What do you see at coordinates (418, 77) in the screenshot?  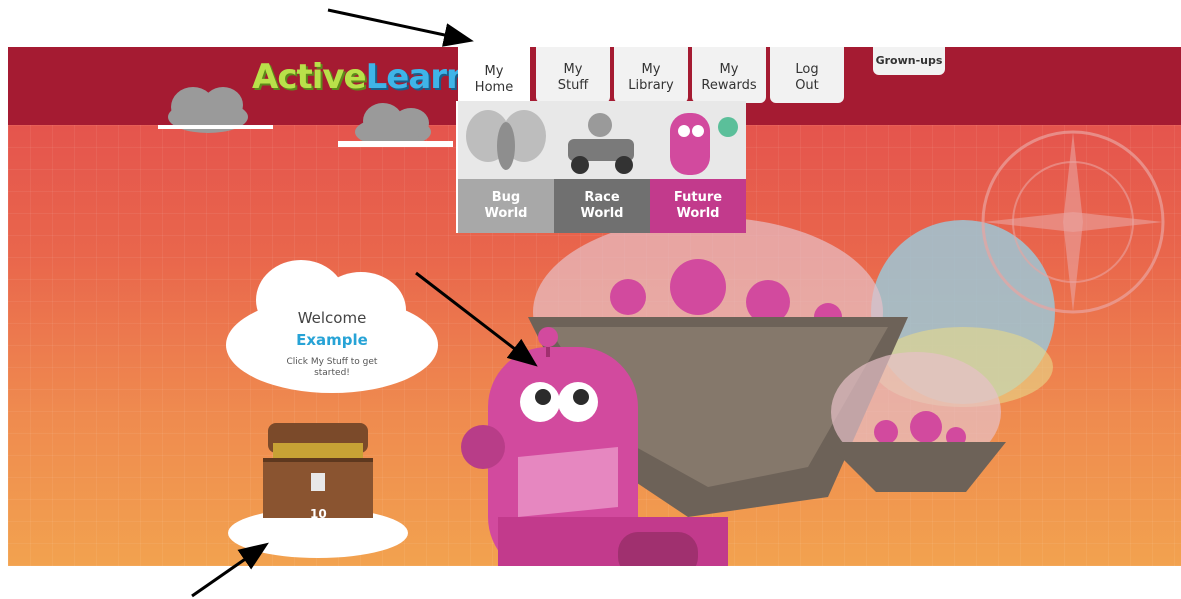 I see `logo-text-learn: Learn` at bounding box center [418, 77].